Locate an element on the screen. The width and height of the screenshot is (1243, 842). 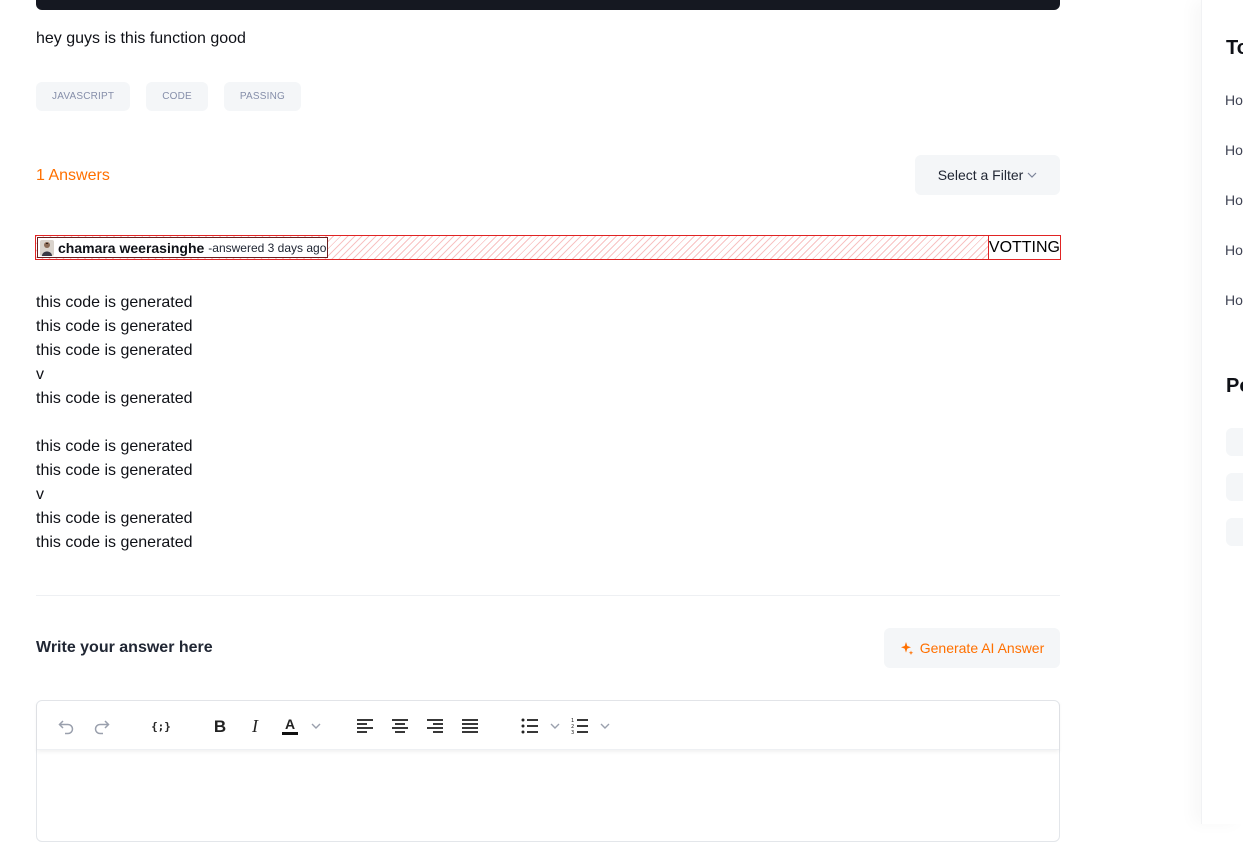
undo-icon is located at coordinates (66, 726).